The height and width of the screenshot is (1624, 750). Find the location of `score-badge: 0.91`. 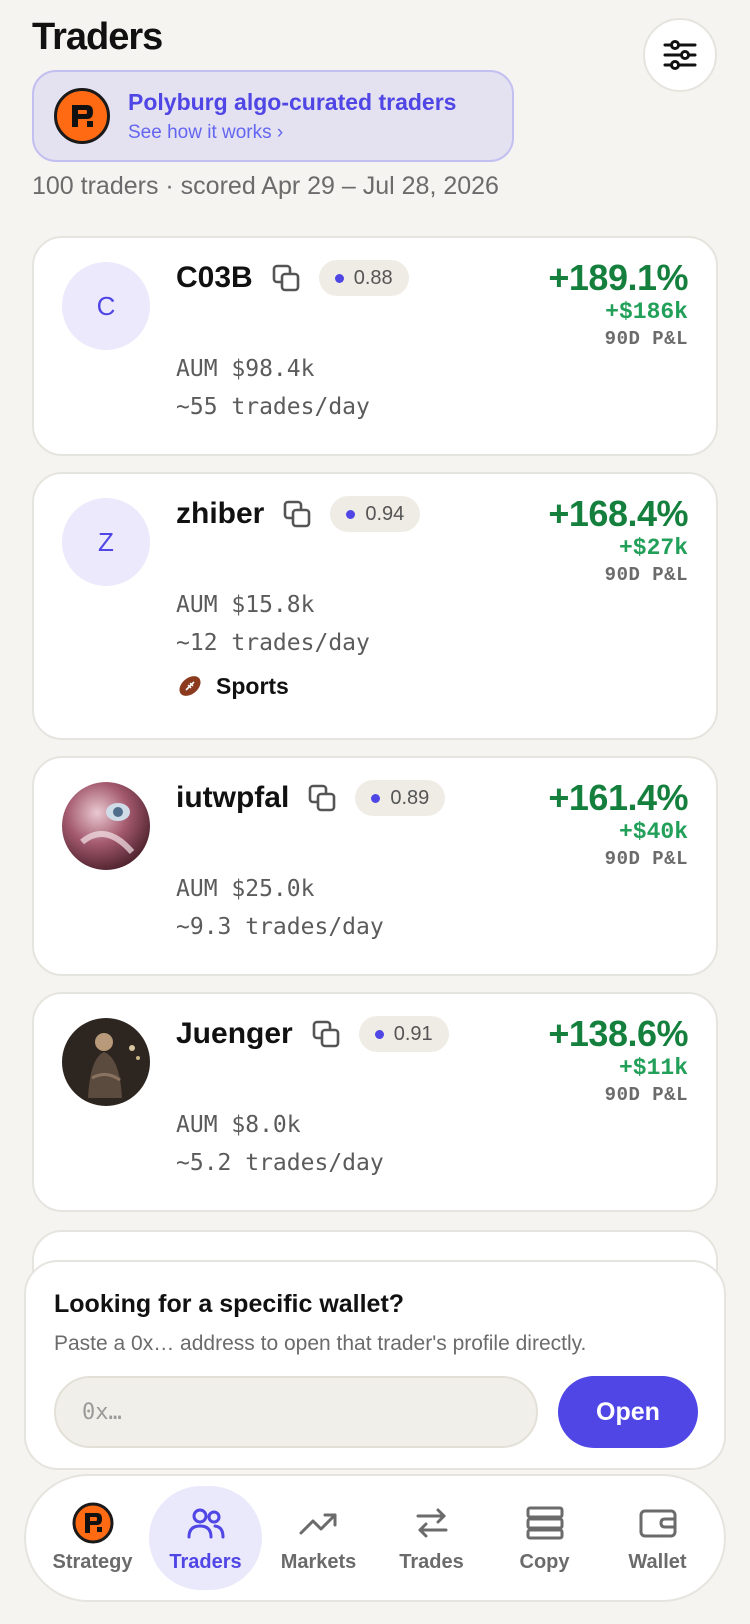

score-badge: 0.91 is located at coordinates (403, 1034).